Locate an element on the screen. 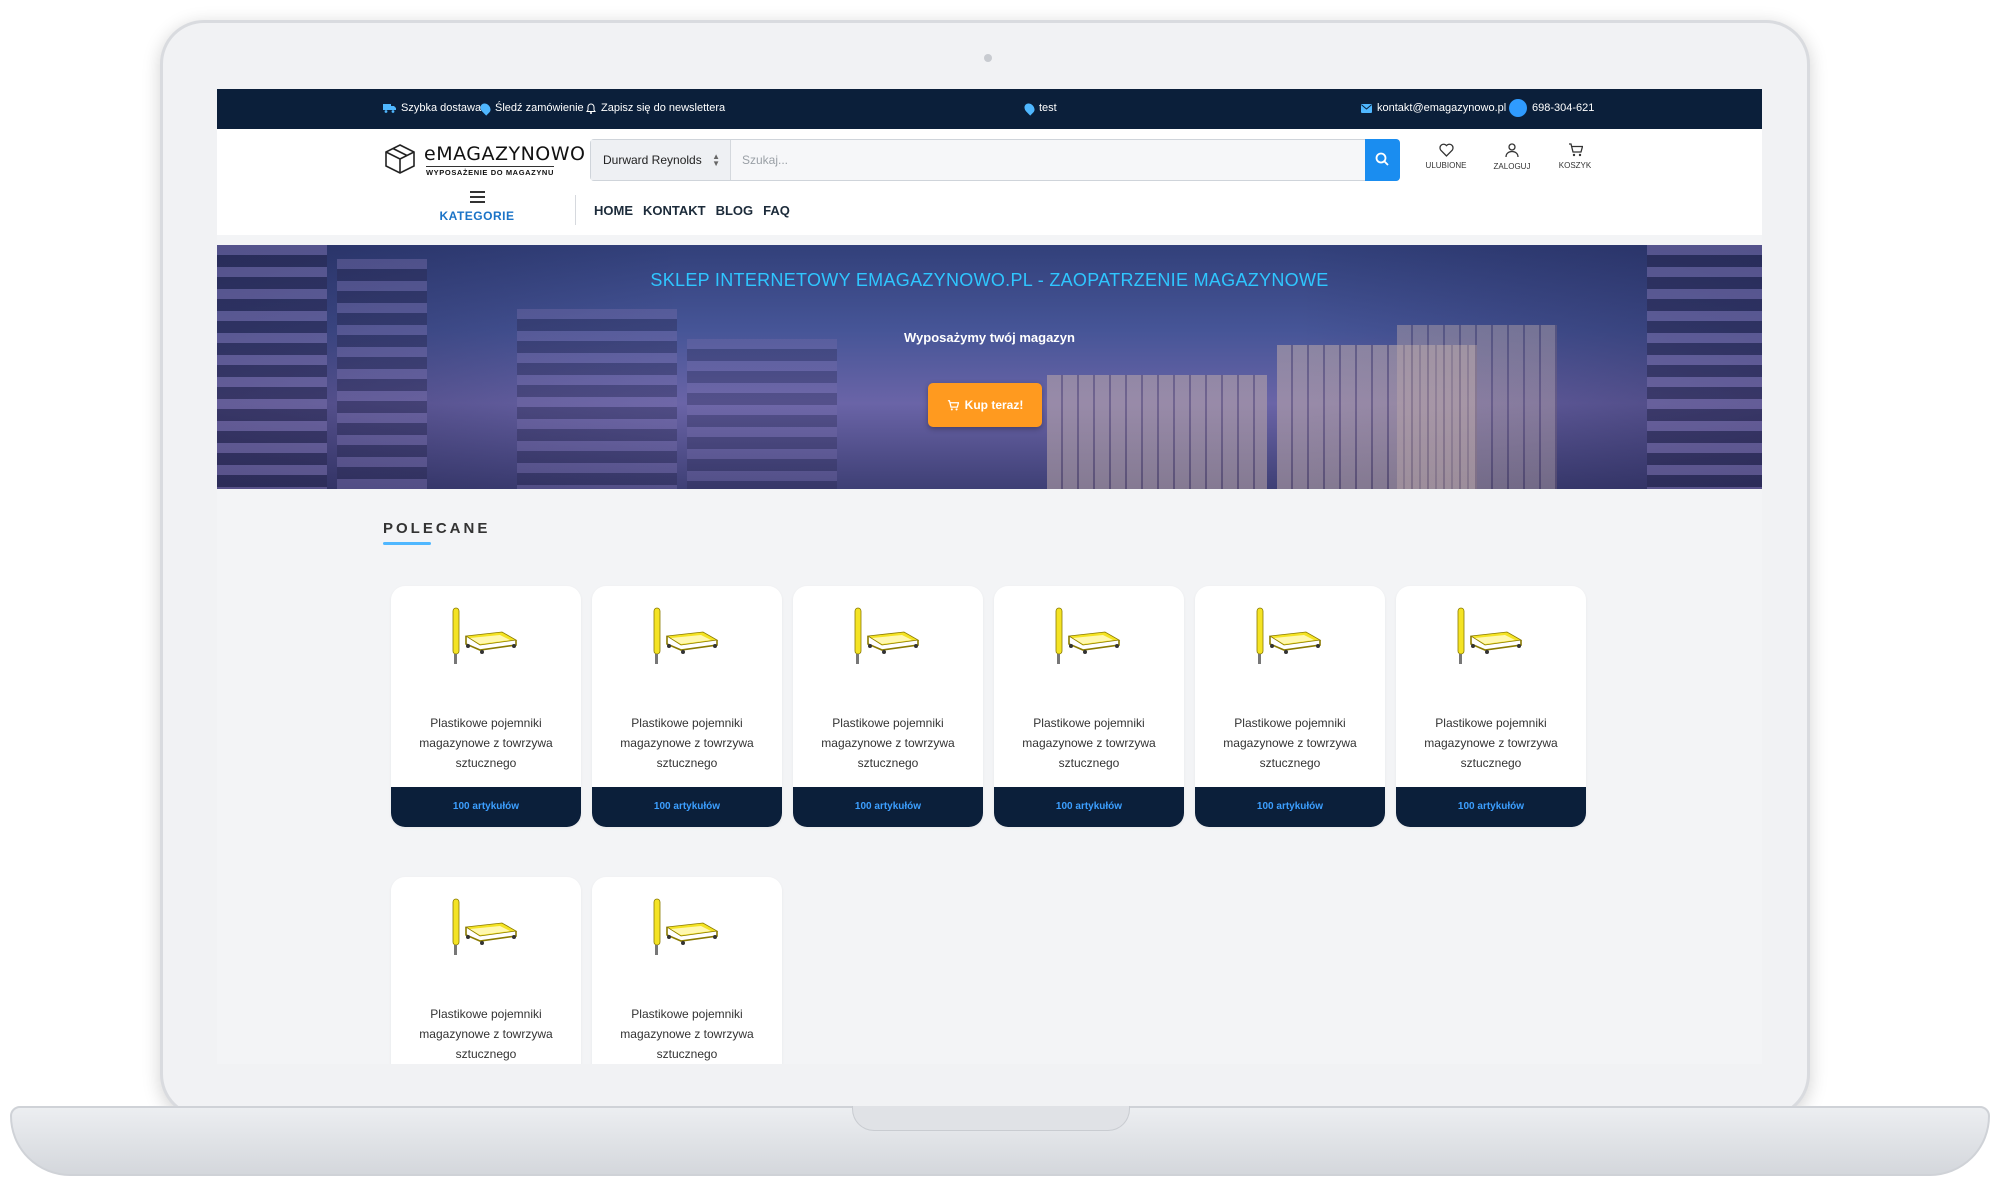 Image resolution: width=2000 pixels, height=1201 pixels. laptop-camera is located at coordinates (988, 58).